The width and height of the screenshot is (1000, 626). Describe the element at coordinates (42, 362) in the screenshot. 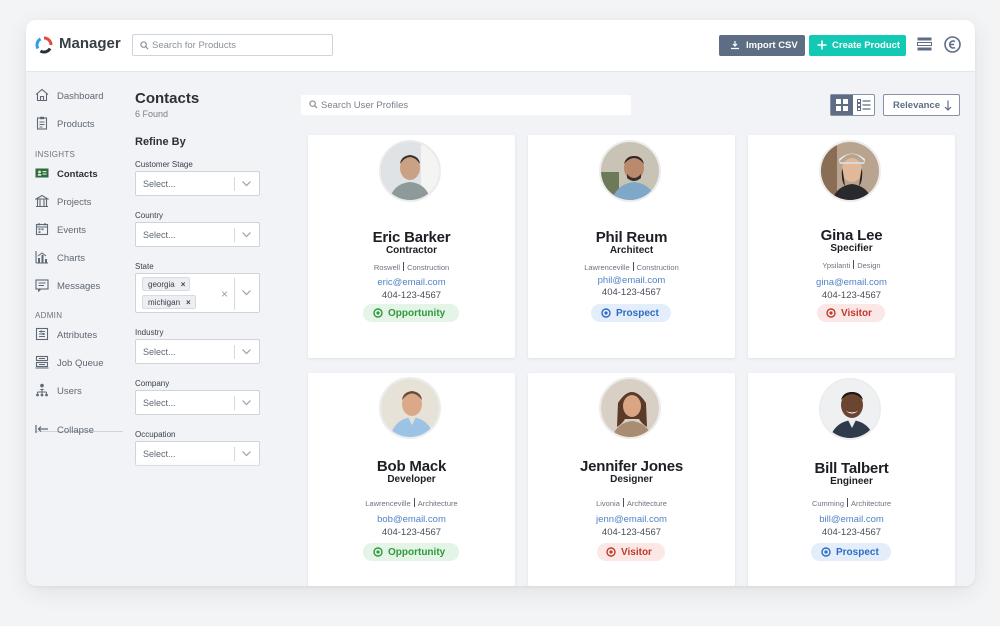

I see `server-stack-icon` at that location.